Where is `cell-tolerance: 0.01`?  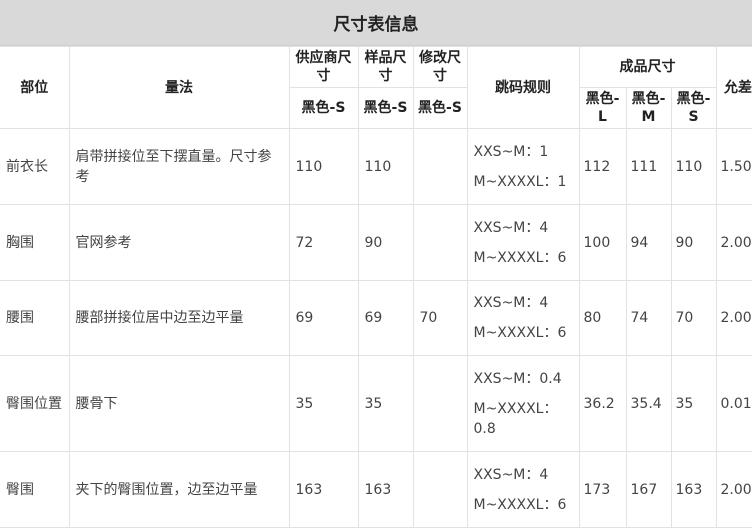
cell-tolerance: 0.01 is located at coordinates (733, 403).